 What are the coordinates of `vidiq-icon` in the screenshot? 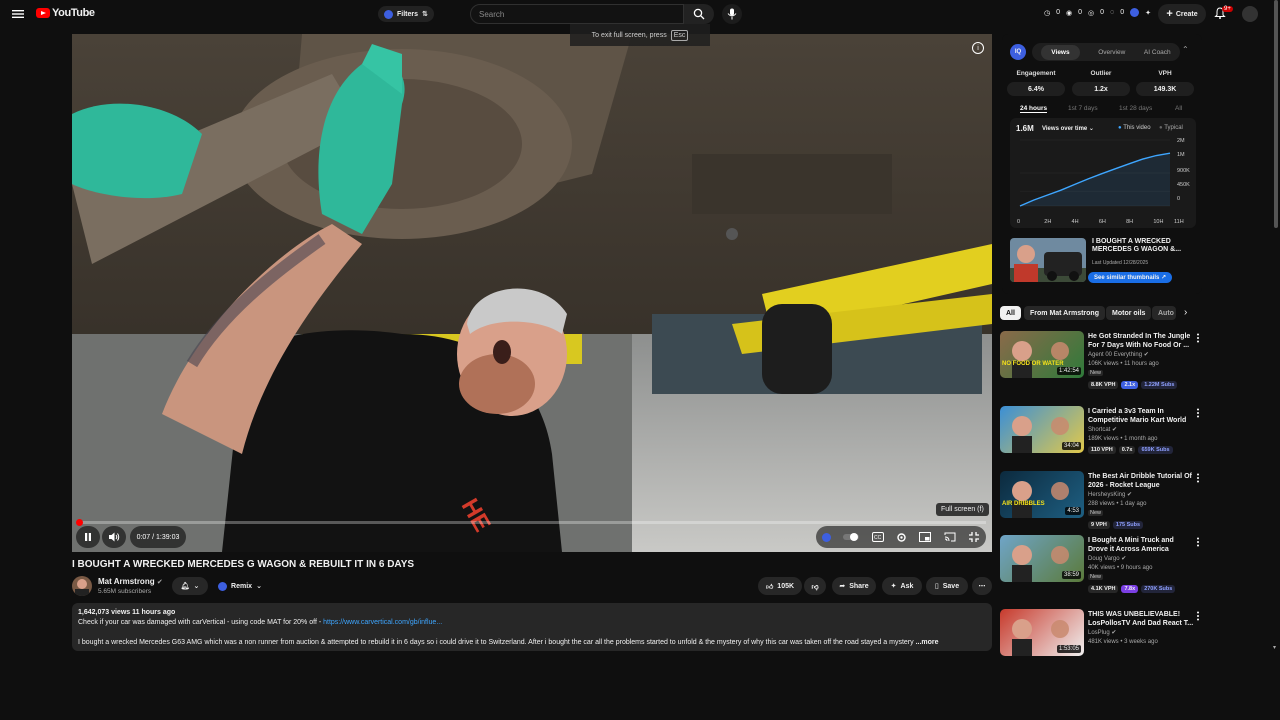 It's located at (1135, 12).